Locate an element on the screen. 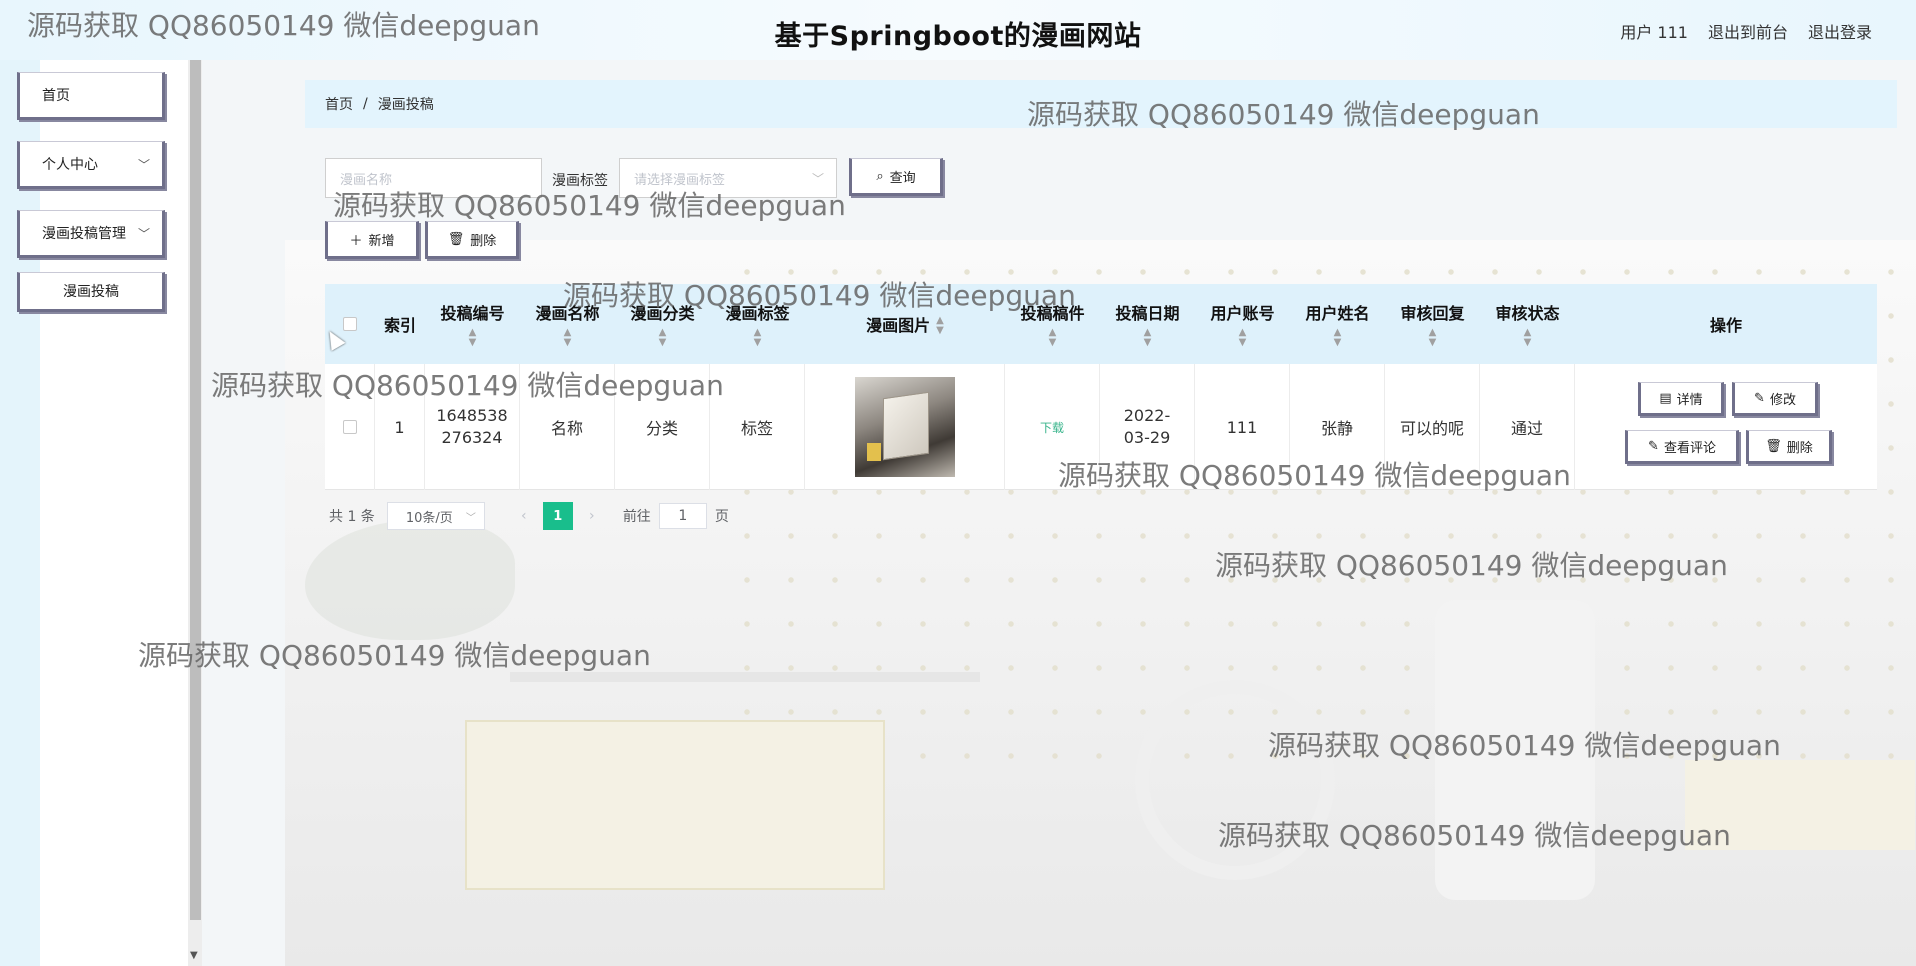 The width and height of the screenshot is (1916, 966). comic-tag-select: 请选择漫画标签 ﹀ is located at coordinates (728, 178).